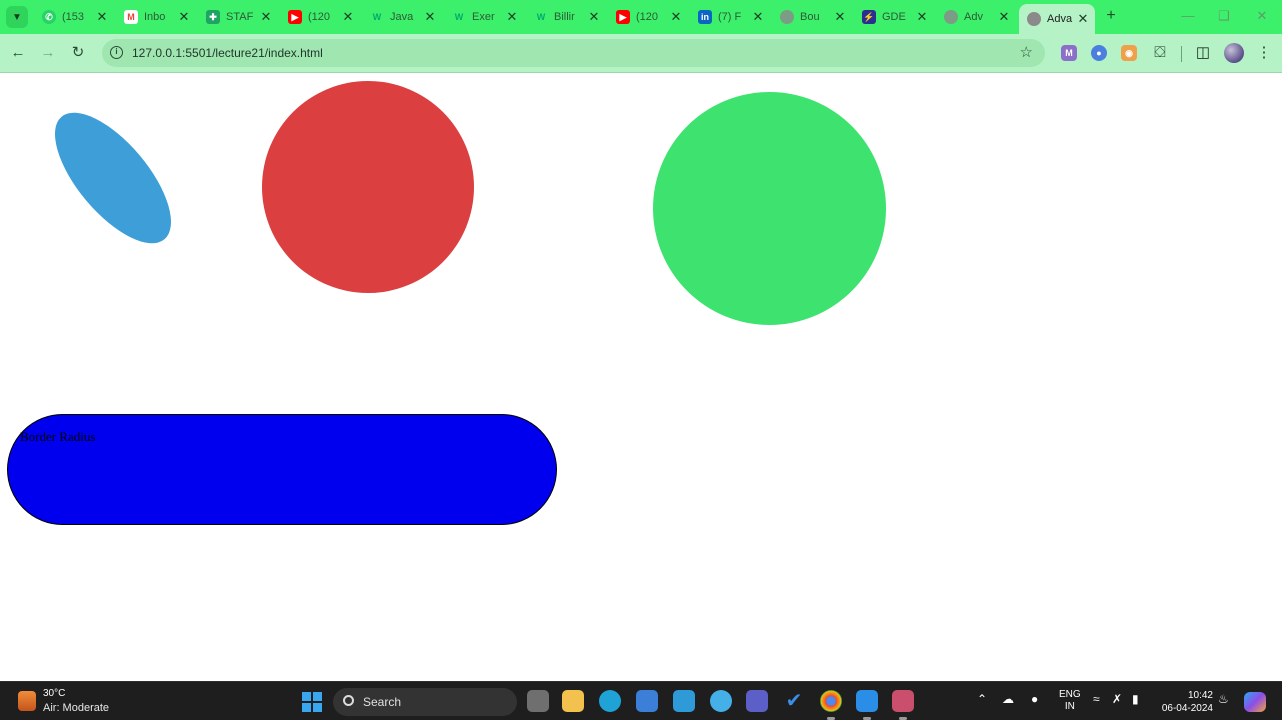  I want to click on extensions-puzzle-icon: ⛋, so click(1160, 53).